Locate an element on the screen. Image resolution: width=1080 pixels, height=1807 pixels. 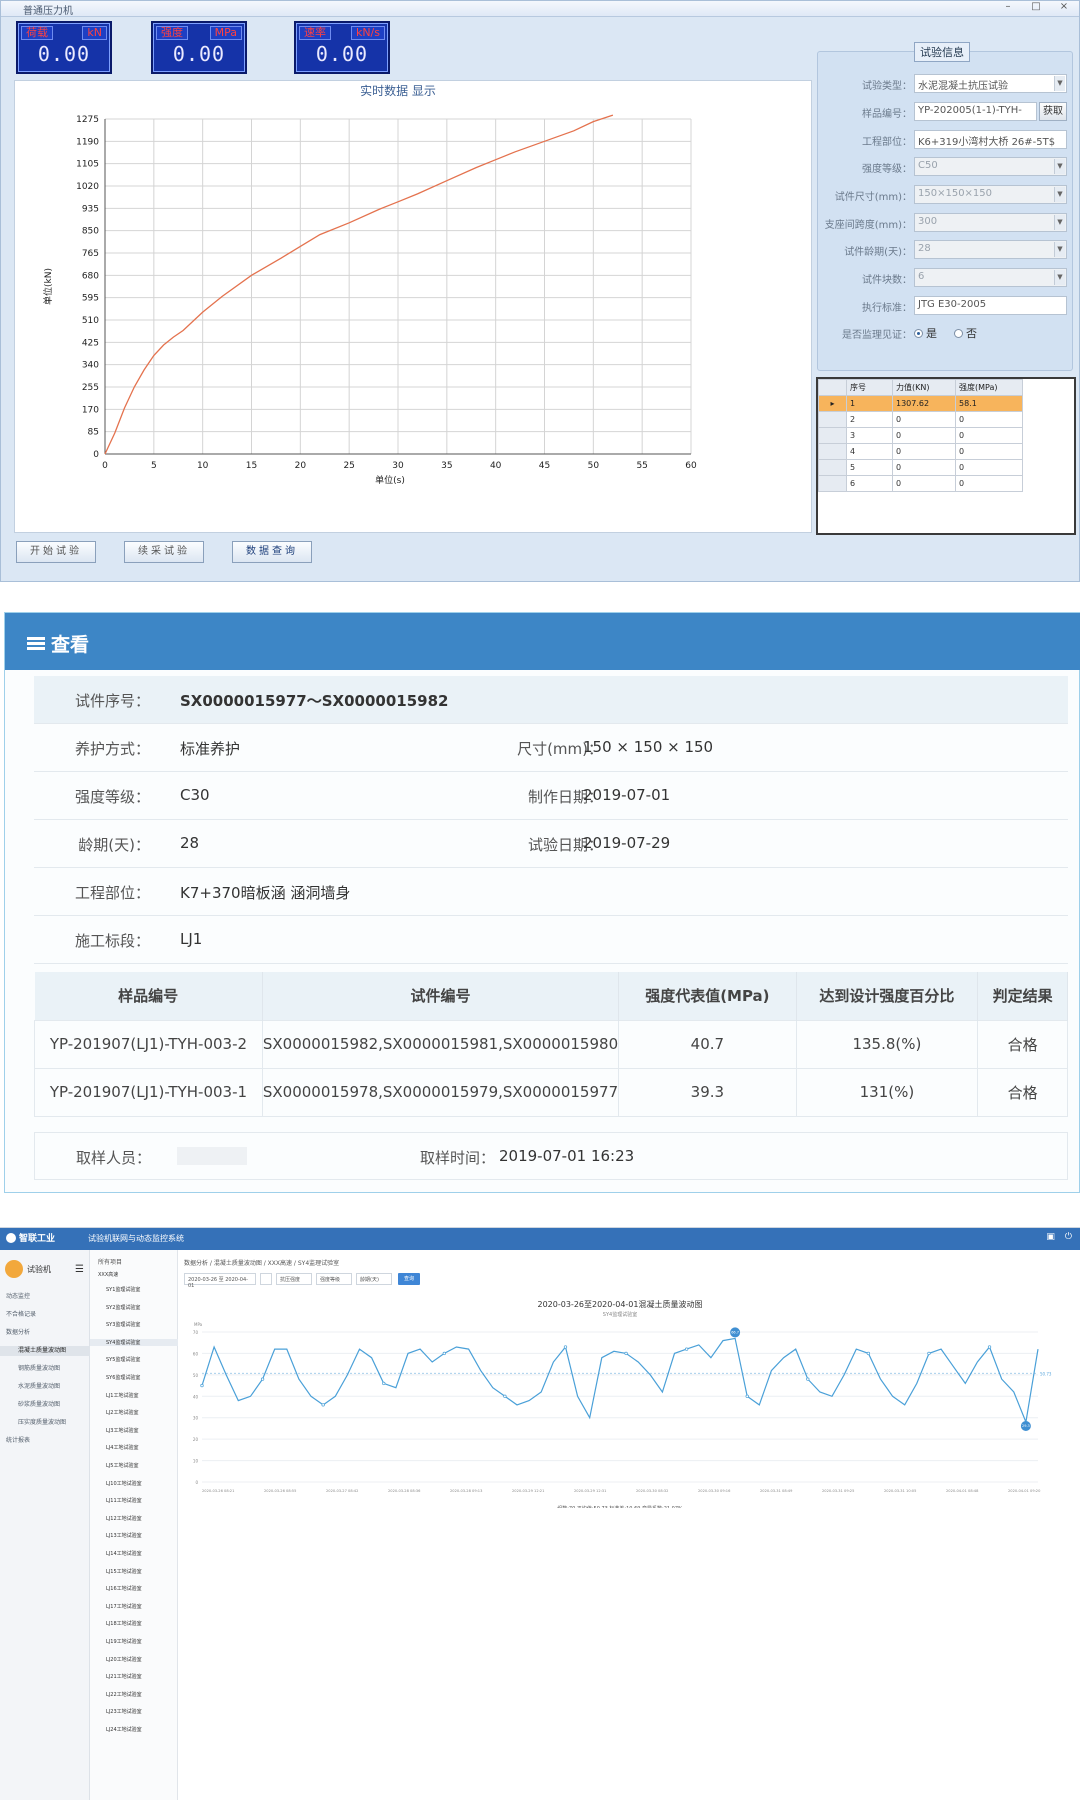
grid-cell: 3 is located at coordinates (869, 435).